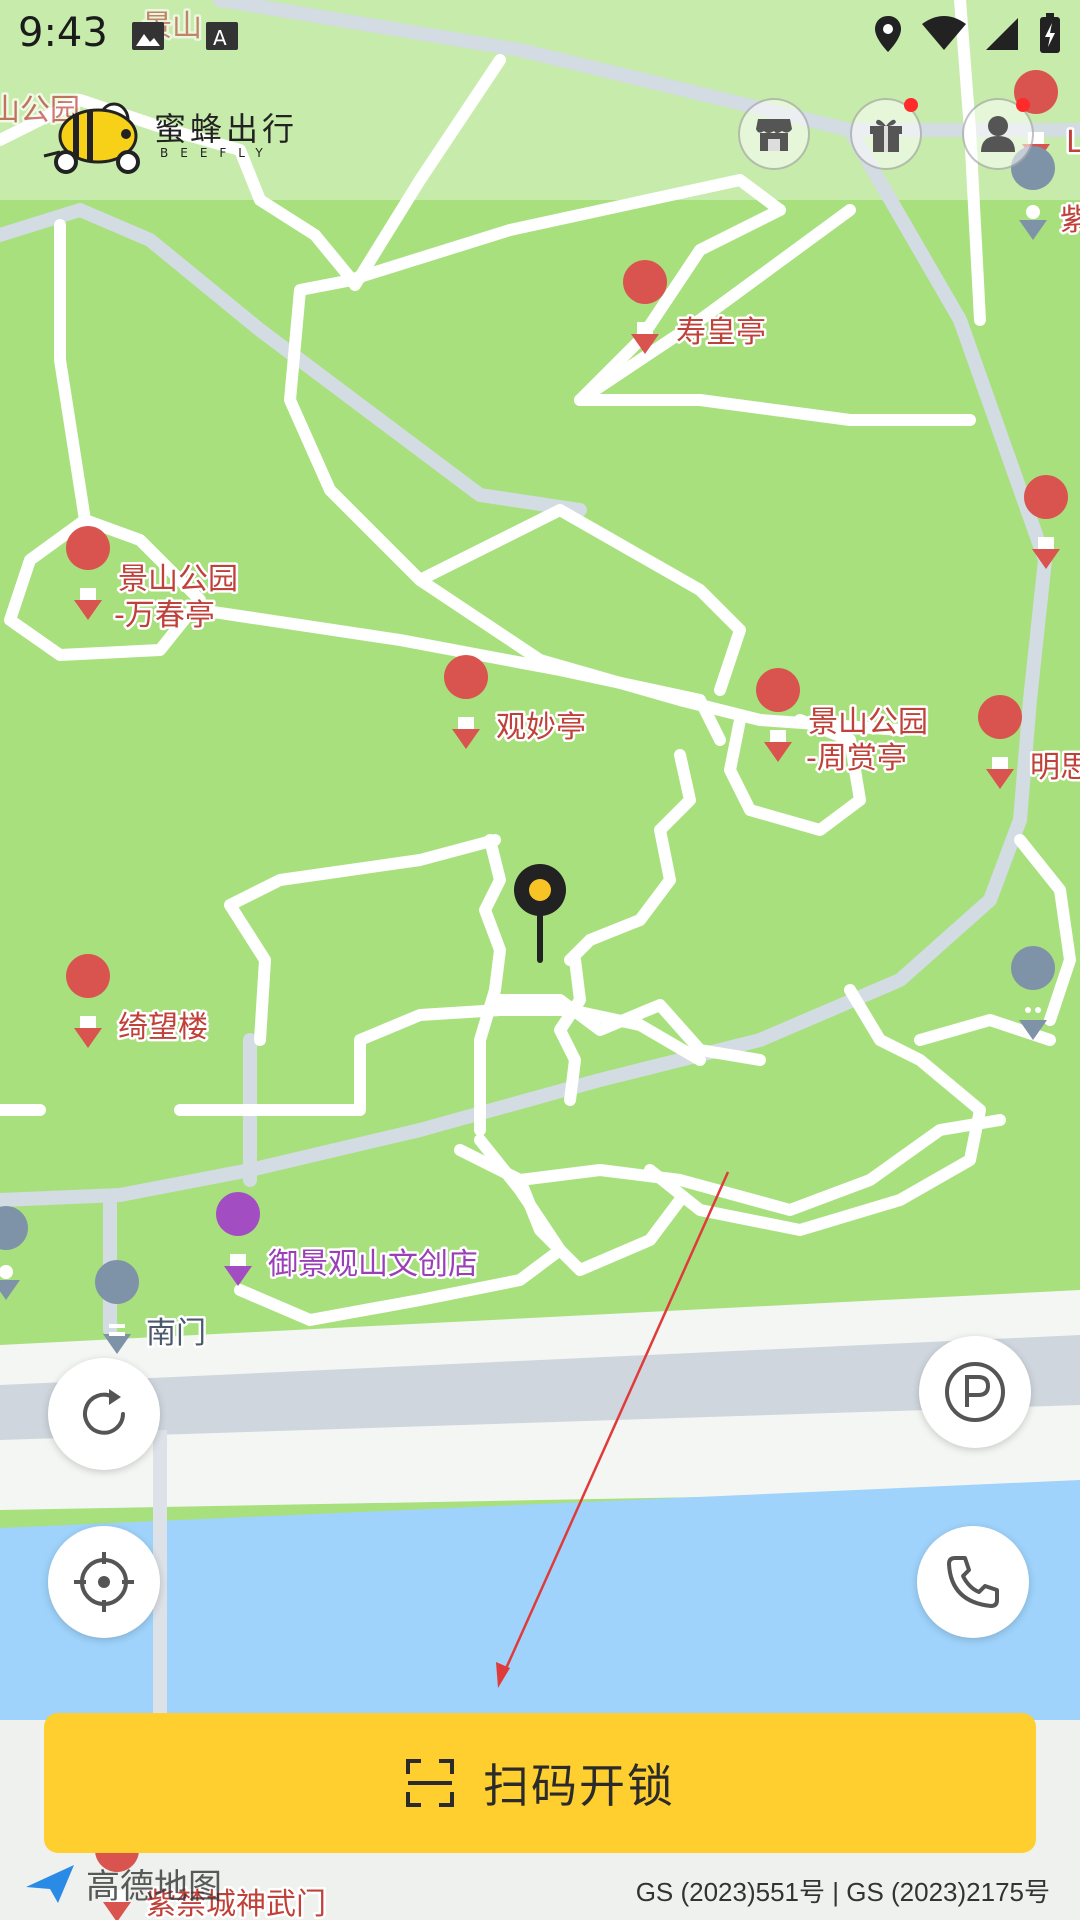  Describe the element at coordinates (541, 727) in the screenshot. I see `poi-label: 观妙亭` at that location.